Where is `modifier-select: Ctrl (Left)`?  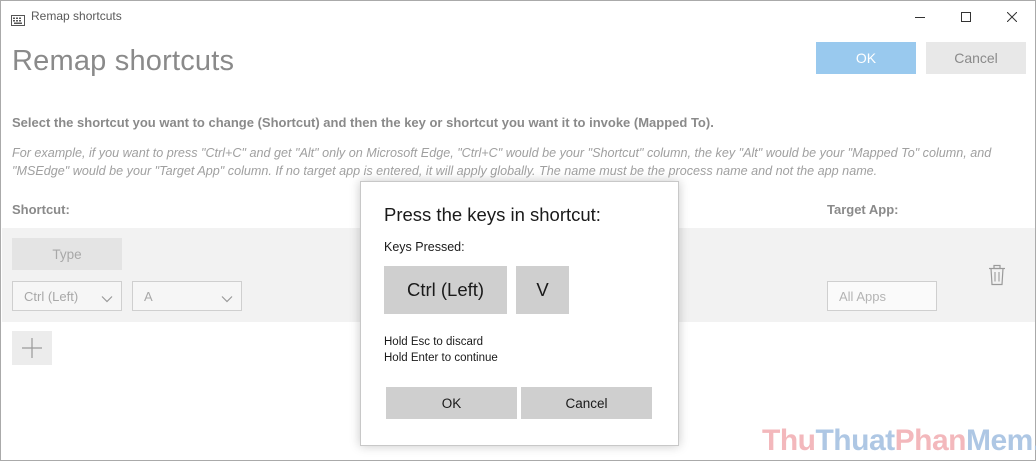
modifier-select: Ctrl (Left) is located at coordinates (67, 296).